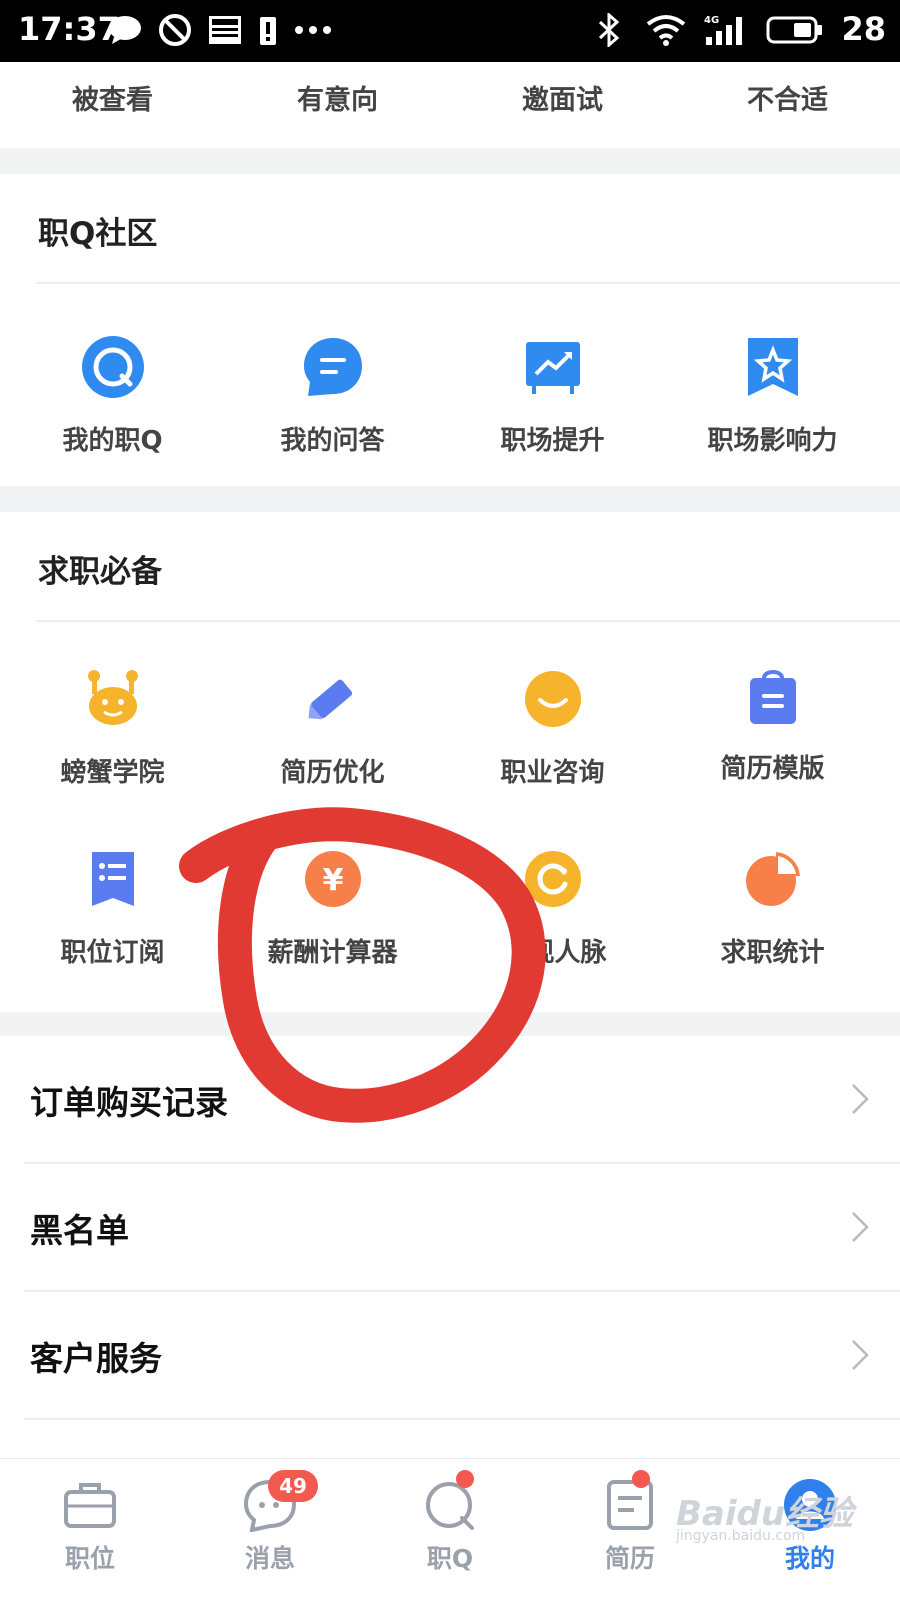  Describe the element at coordinates (313, 30) in the screenshot. I see `more-dots-icon` at that location.